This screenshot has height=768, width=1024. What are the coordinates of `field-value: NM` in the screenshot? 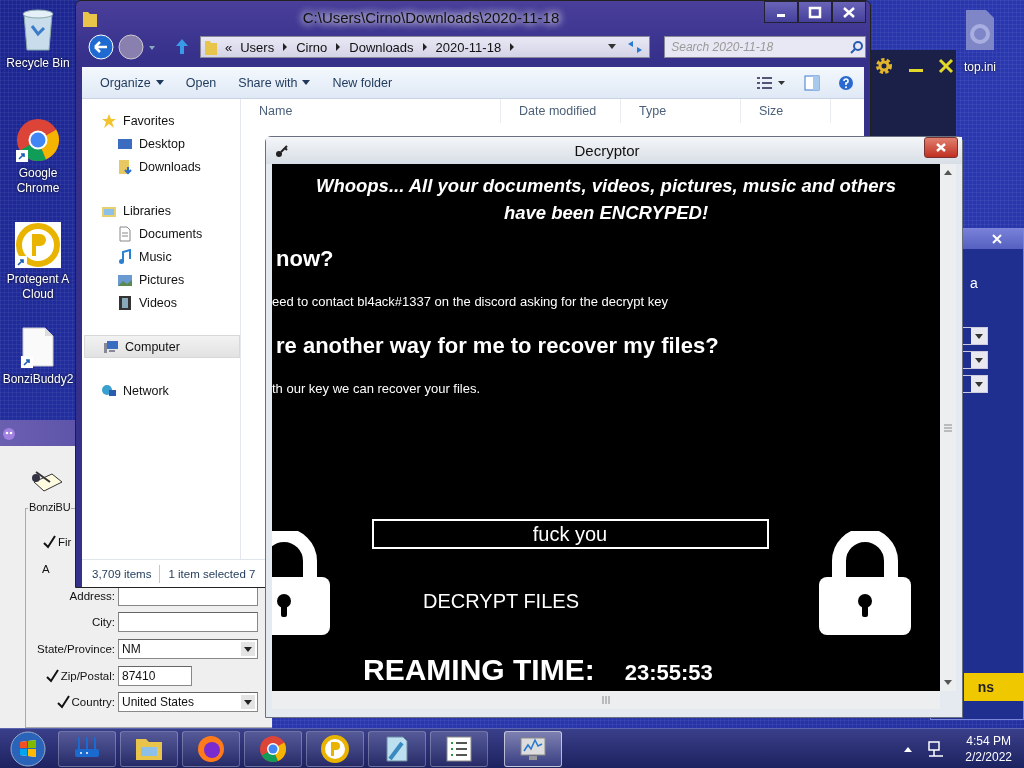 It's located at (131, 649).